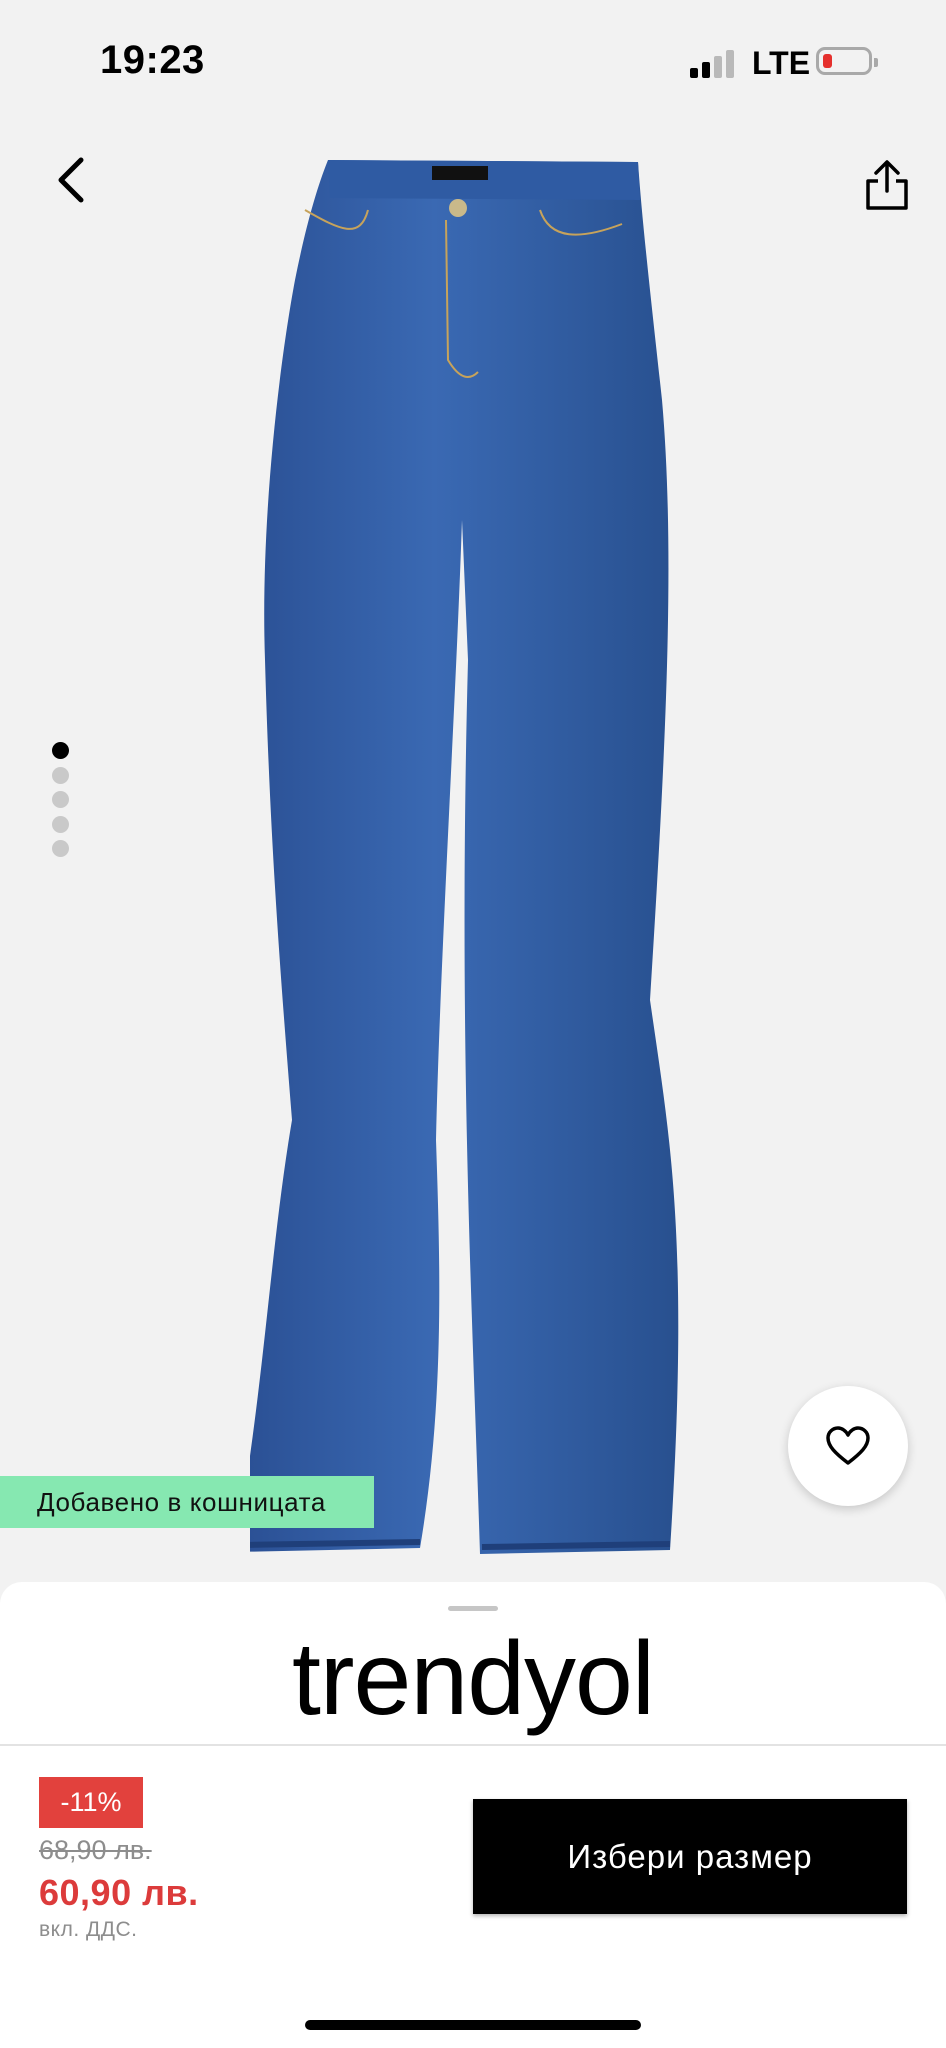 This screenshot has height=2048, width=946. What do you see at coordinates (91, 1802) in the screenshot?
I see `discount-badge: -11%` at bounding box center [91, 1802].